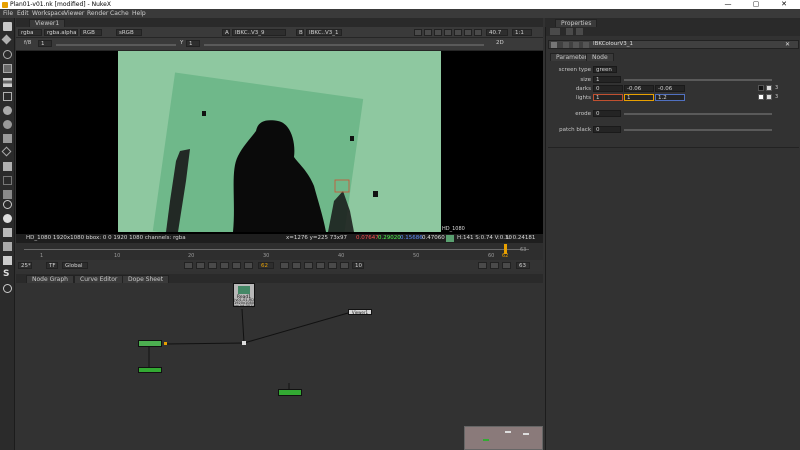 Image resolution: width=800 pixels, height=450 pixels. I want to click on menu-render: Render, so click(97, 13).